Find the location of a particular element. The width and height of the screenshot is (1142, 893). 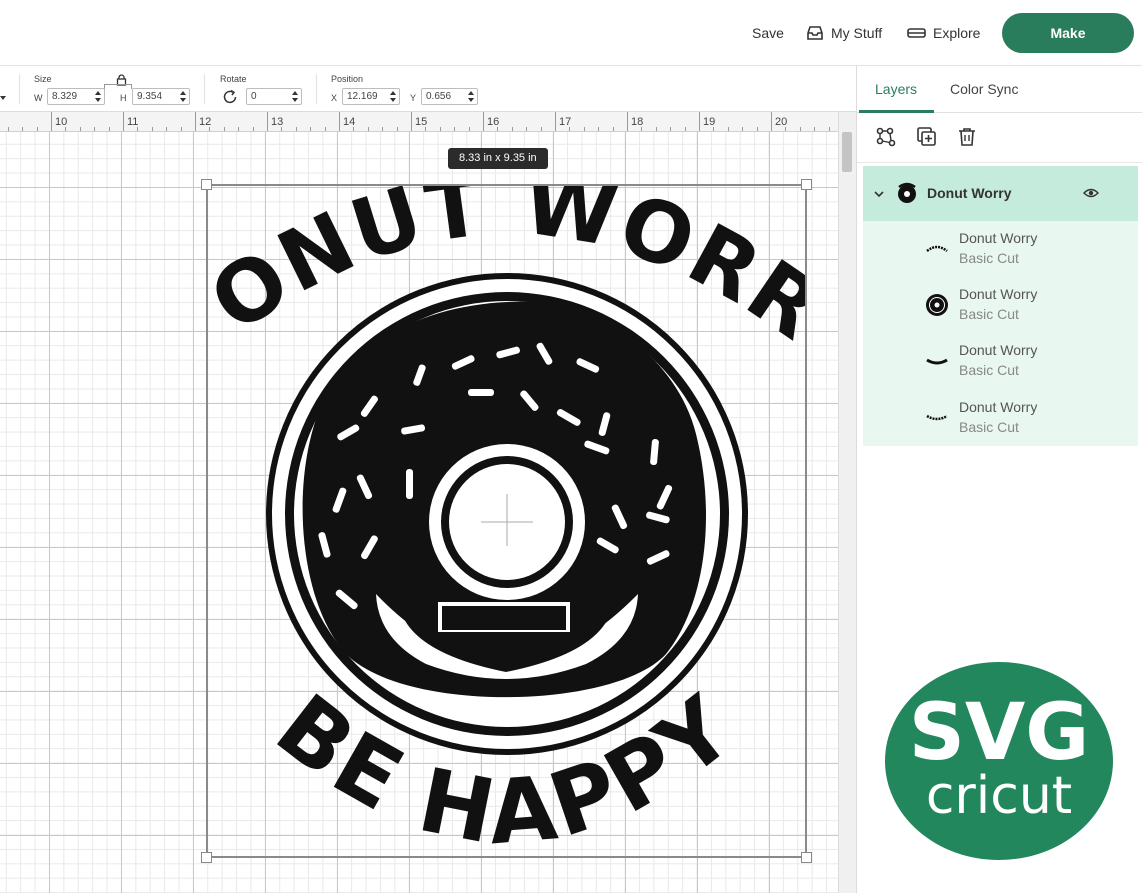

ruler-number: 13 is located at coordinates (277, 122).